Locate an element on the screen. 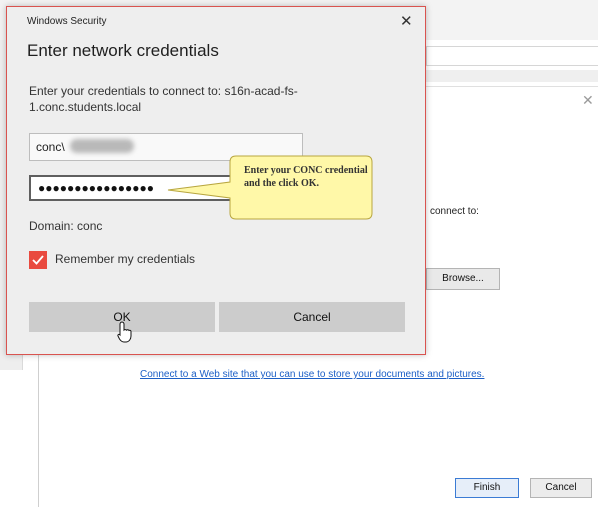 Image resolution: width=598 pixels, height=507 pixels. background-address-bar is located at coordinates (512, 56).